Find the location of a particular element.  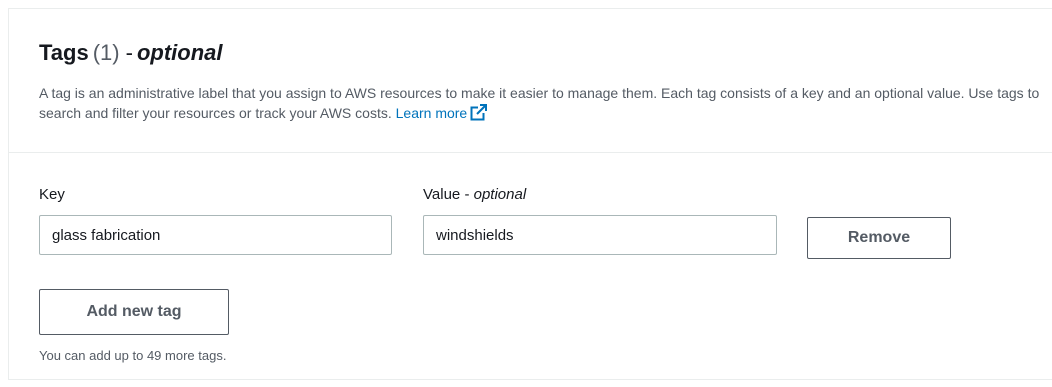

tag-key-input is located at coordinates (215, 235).